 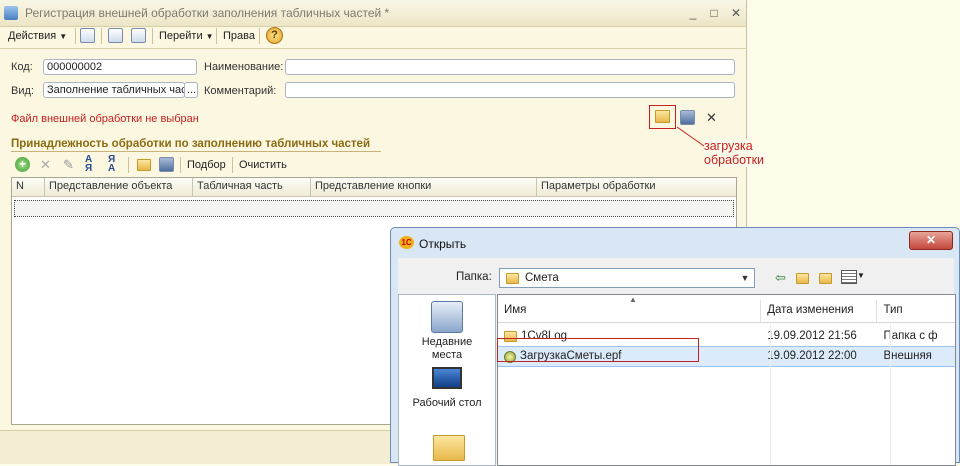 What do you see at coordinates (736, 13) in the screenshot?
I see `close-button: ✕` at bounding box center [736, 13].